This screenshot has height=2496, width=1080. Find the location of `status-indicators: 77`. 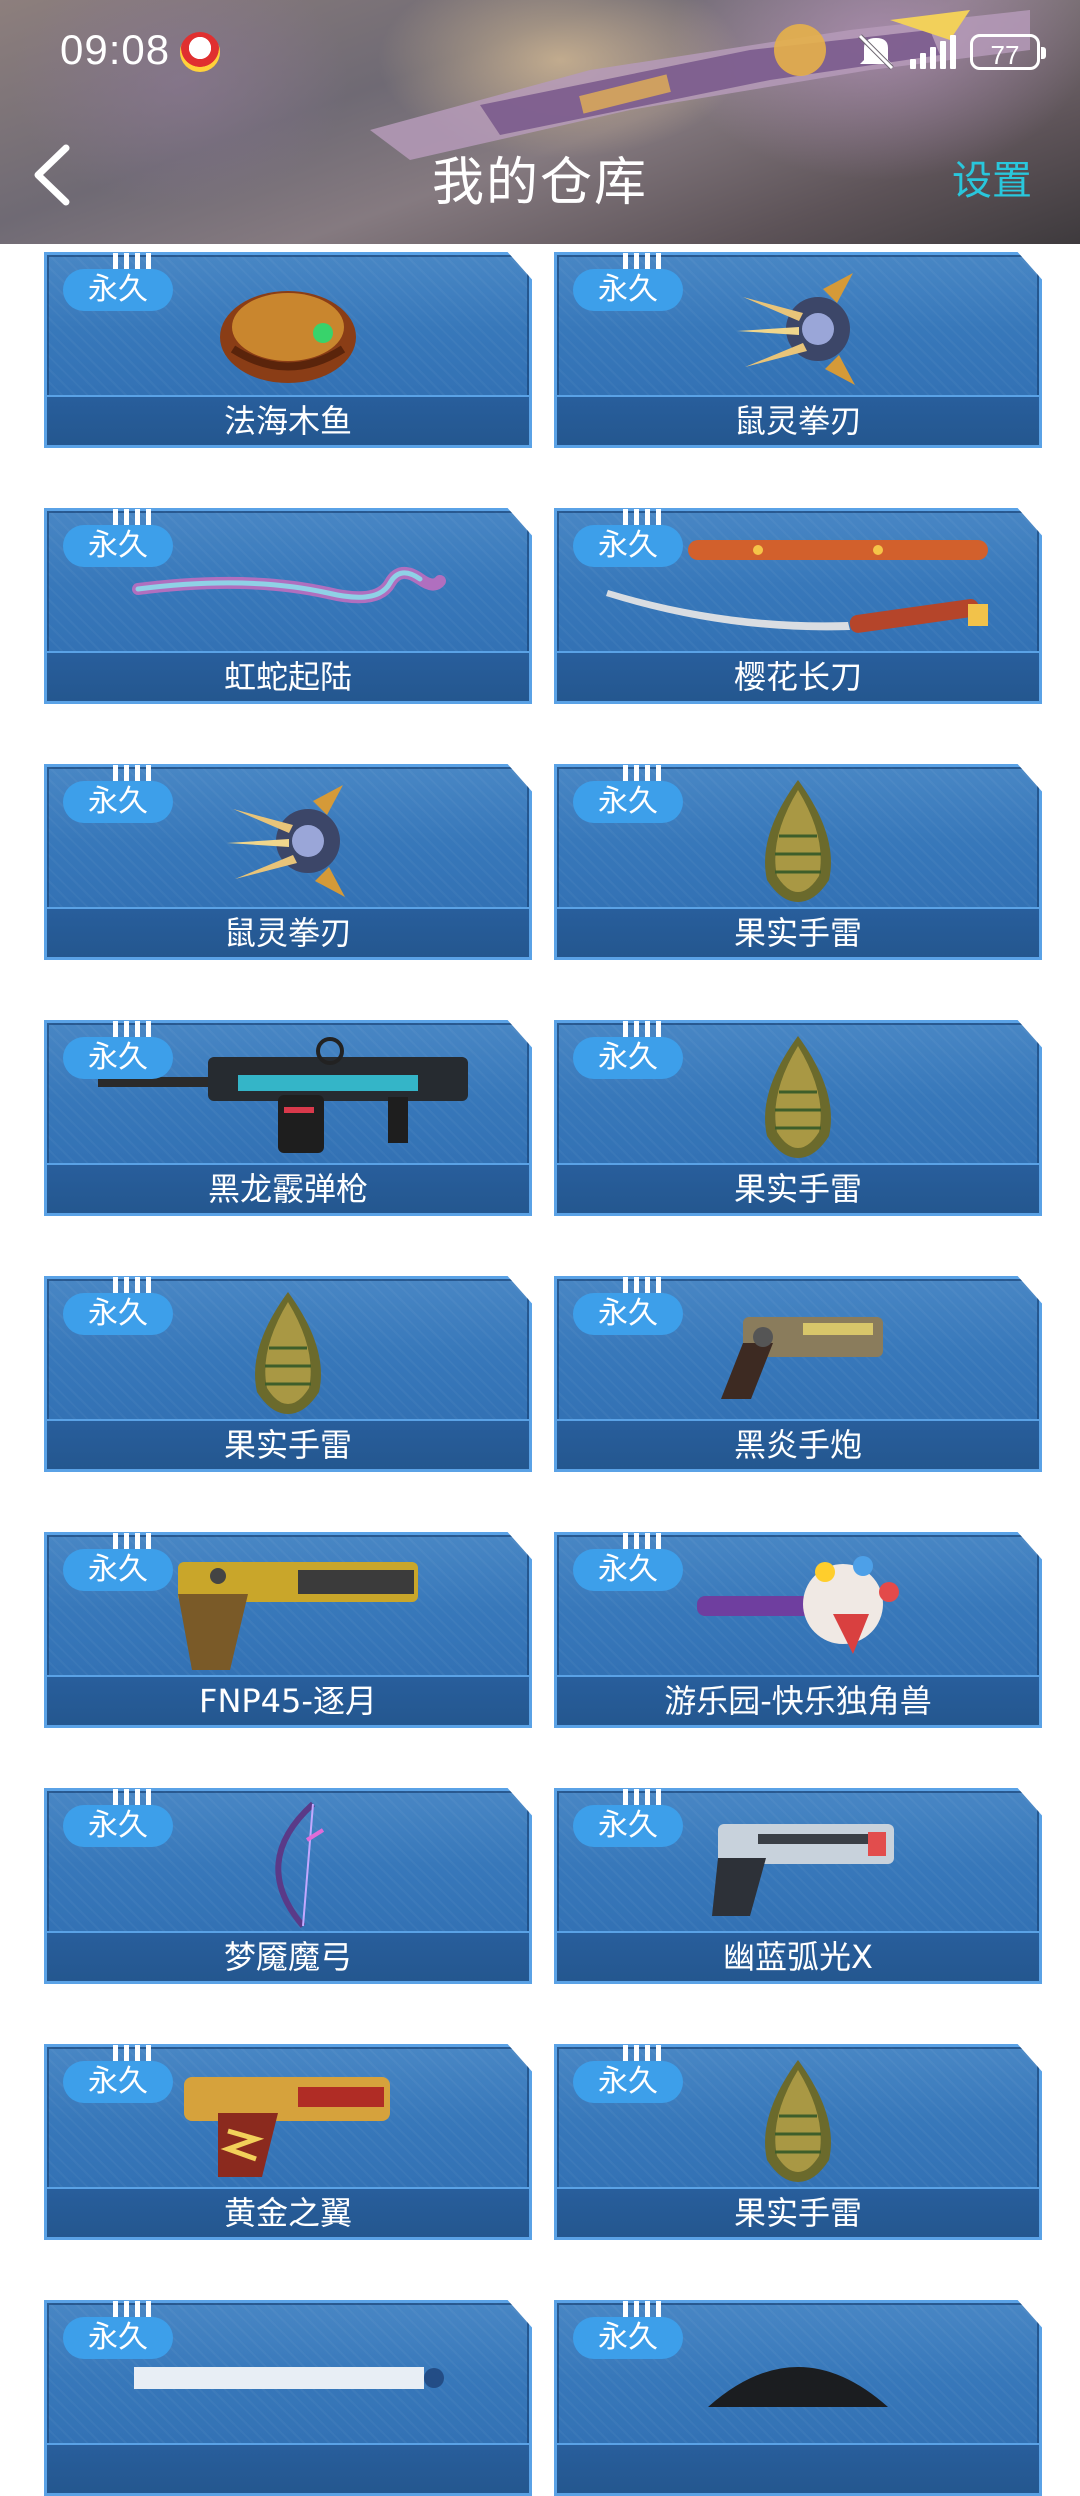

status-indicators: 77 is located at coordinates (951, 52).